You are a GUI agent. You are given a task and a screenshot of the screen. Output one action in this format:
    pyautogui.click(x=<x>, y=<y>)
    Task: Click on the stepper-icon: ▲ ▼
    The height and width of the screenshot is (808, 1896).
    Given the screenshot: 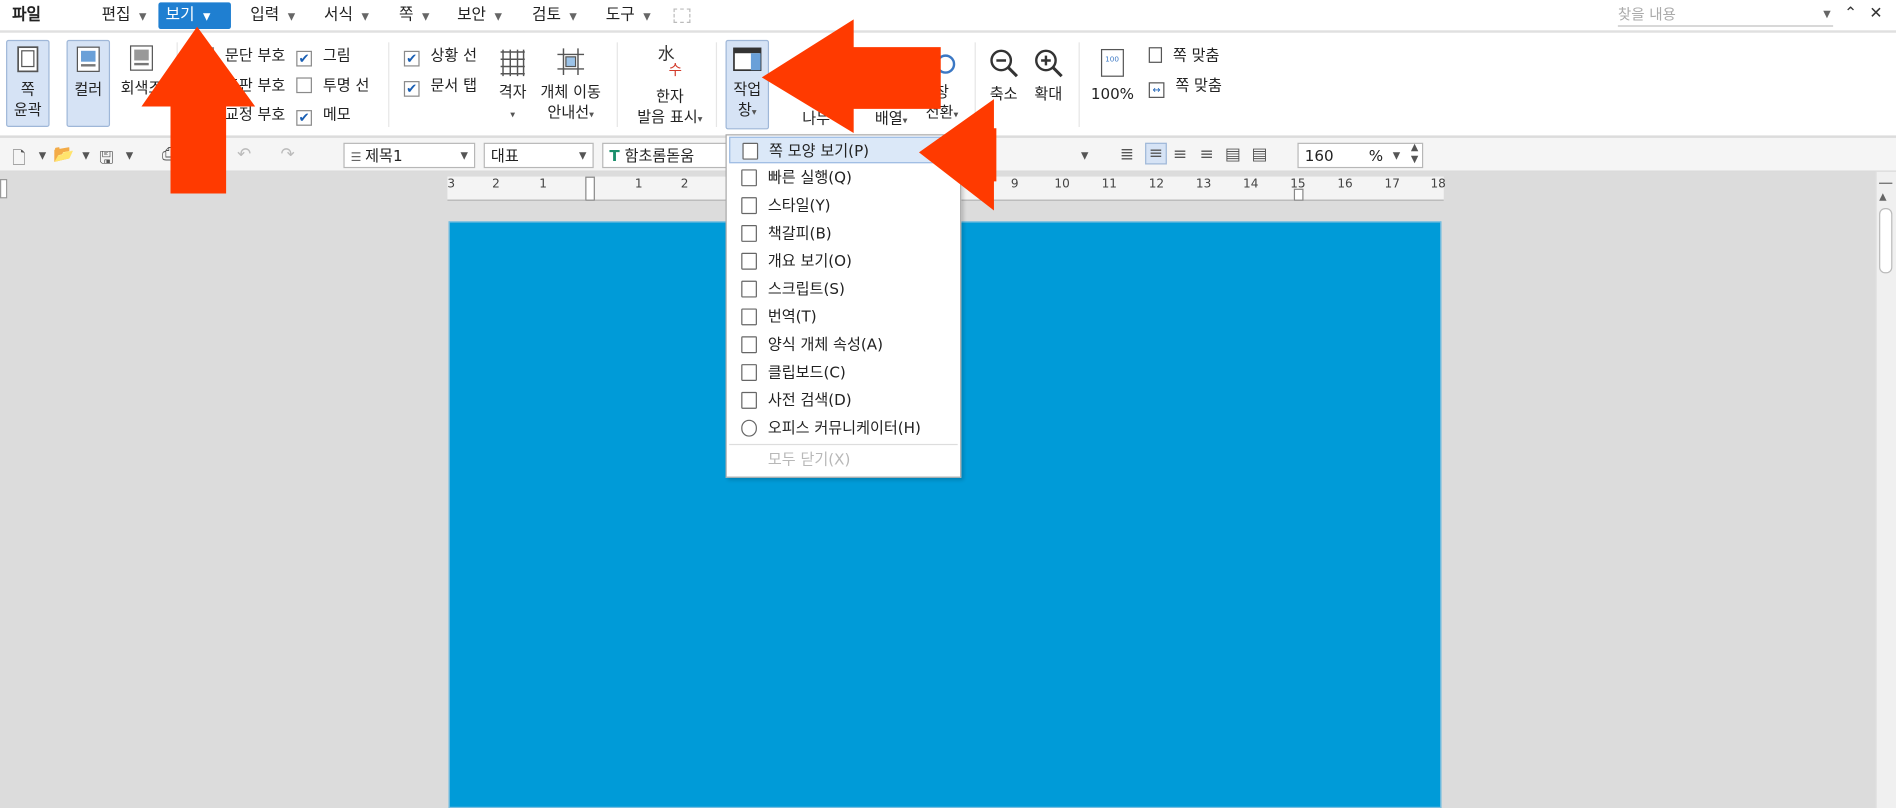 What is the action you would take?
    pyautogui.click(x=1414, y=154)
    